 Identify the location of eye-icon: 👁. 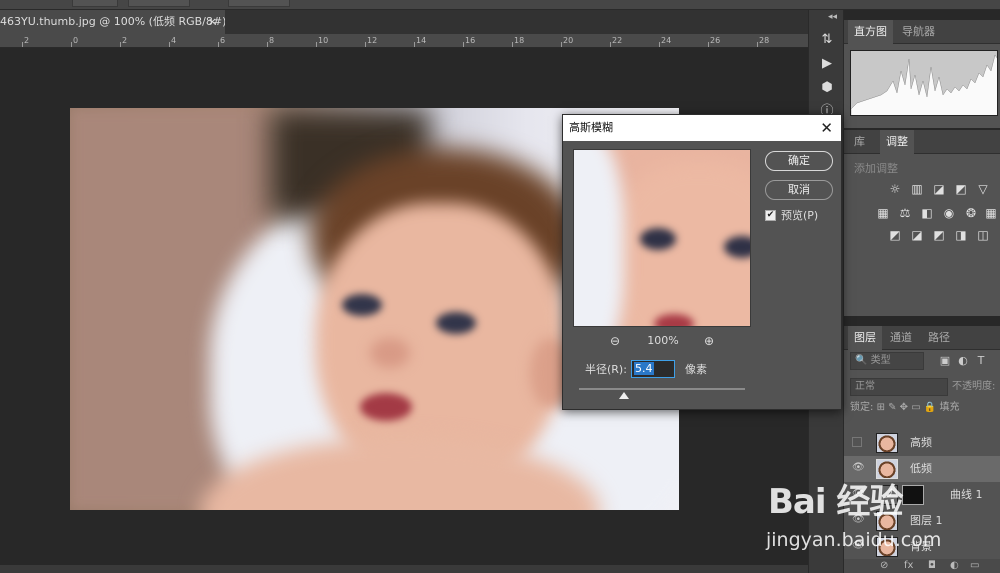
(858, 468).